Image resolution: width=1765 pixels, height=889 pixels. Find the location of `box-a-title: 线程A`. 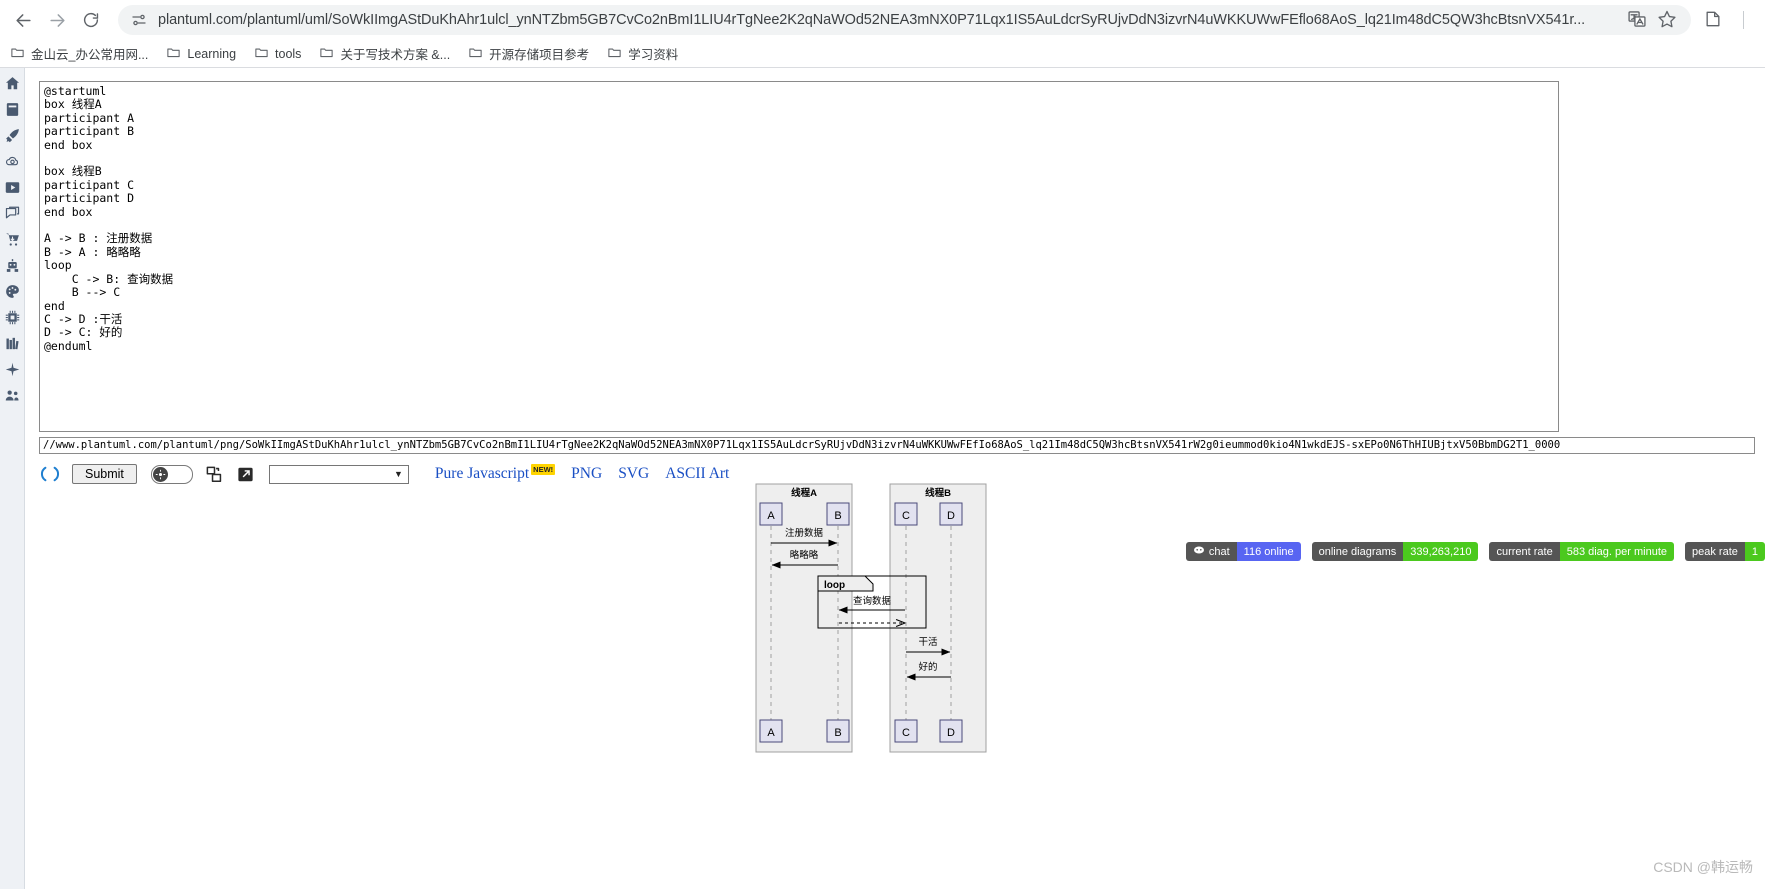

box-a-title: 线程A is located at coordinates (804, 493).